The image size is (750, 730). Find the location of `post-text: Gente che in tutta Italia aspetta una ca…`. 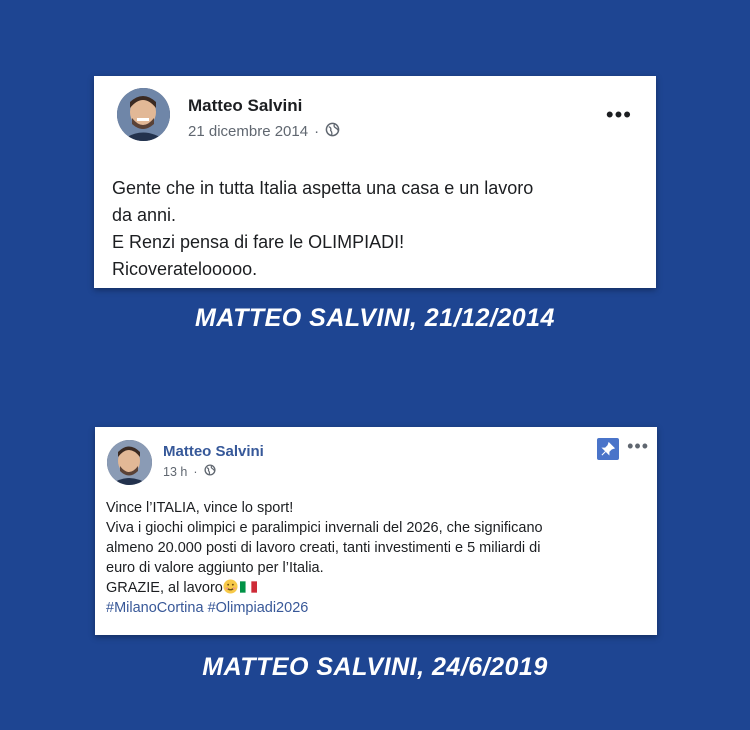

post-text: Gente che in tutta Italia aspetta una ca… is located at coordinates (377, 229).